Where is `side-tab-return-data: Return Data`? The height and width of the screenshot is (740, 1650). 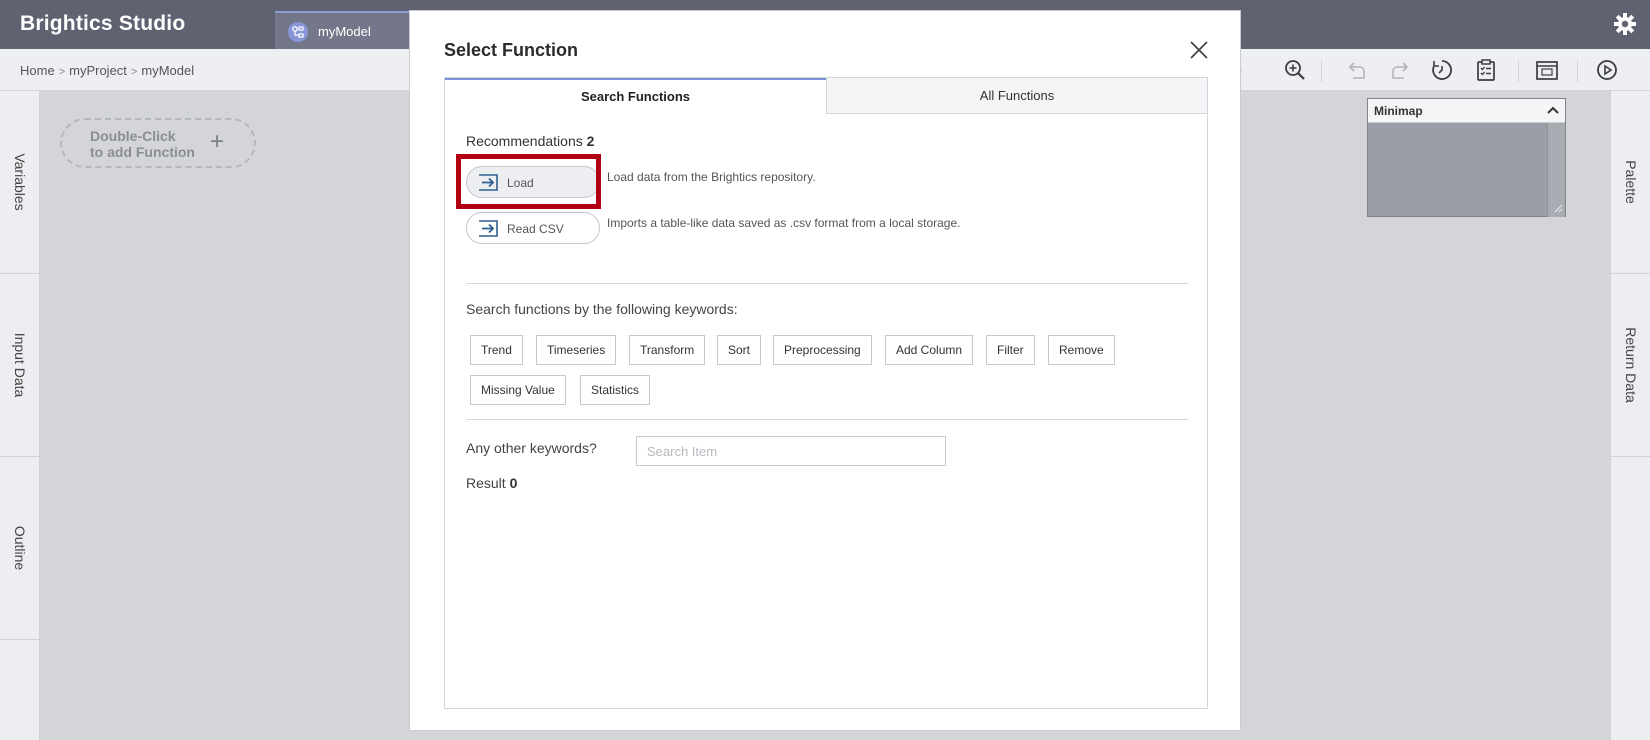 side-tab-return-data: Return Data is located at coordinates (1630, 365).